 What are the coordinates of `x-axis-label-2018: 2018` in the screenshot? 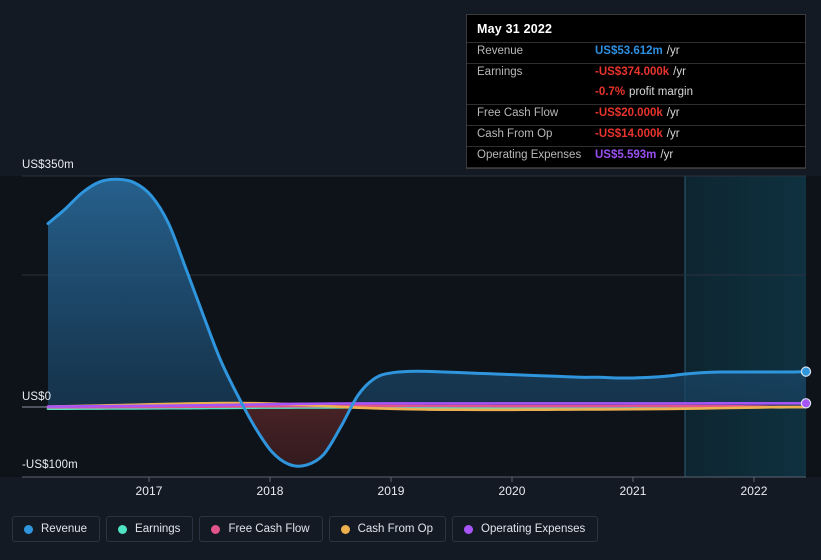 It's located at (270, 491).